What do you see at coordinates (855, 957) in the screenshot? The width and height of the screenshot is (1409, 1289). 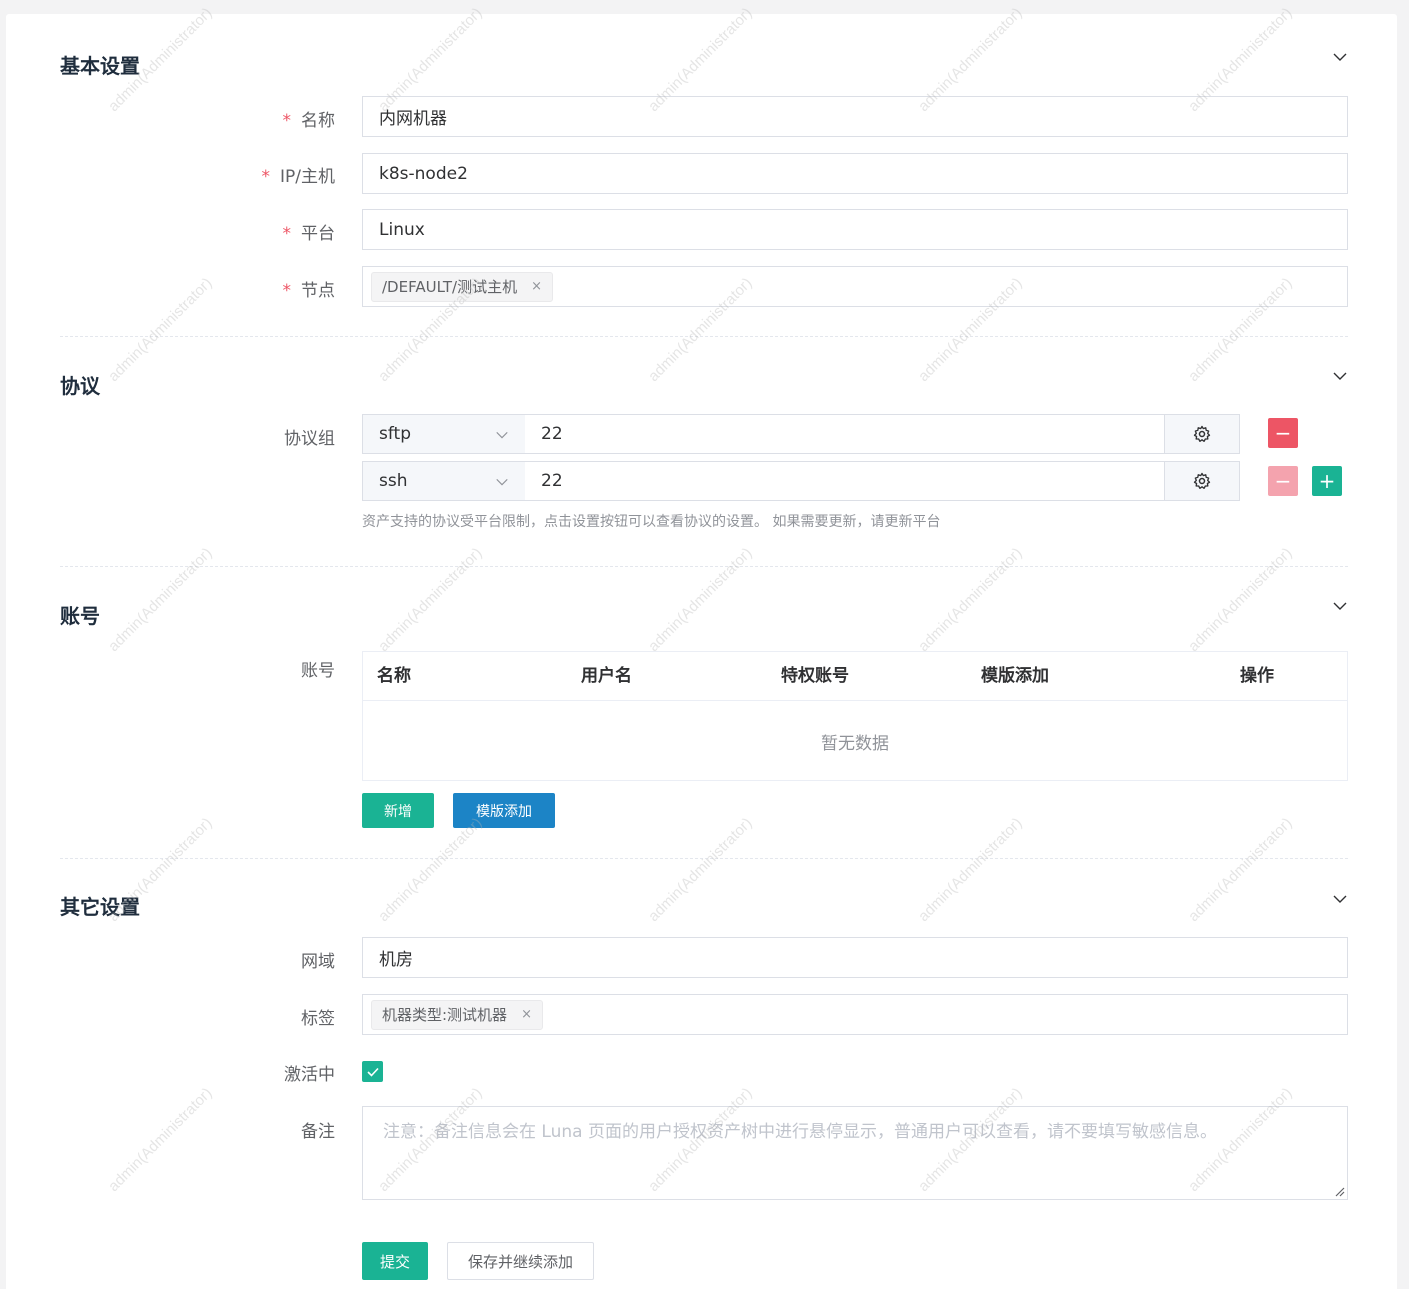 I see `domain-select: 机房` at bounding box center [855, 957].